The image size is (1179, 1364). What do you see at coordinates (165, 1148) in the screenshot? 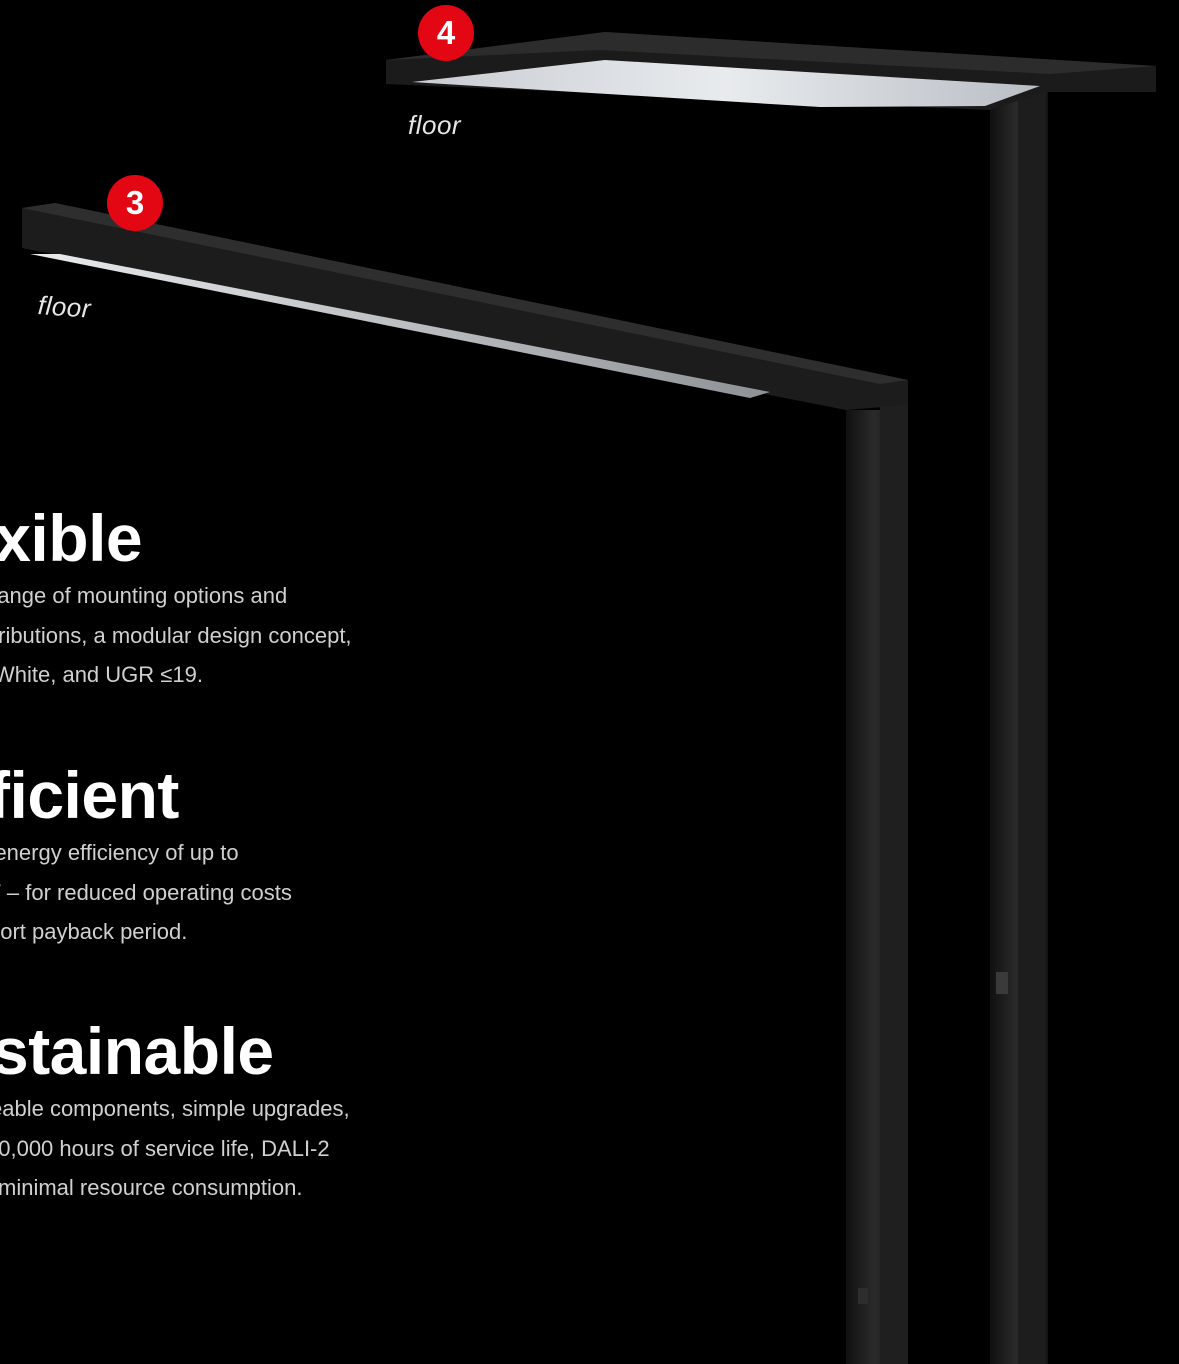
I see `feature-sustainable-line-2: 00,000 hours of service life, DALI-2` at bounding box center [165, 1148].